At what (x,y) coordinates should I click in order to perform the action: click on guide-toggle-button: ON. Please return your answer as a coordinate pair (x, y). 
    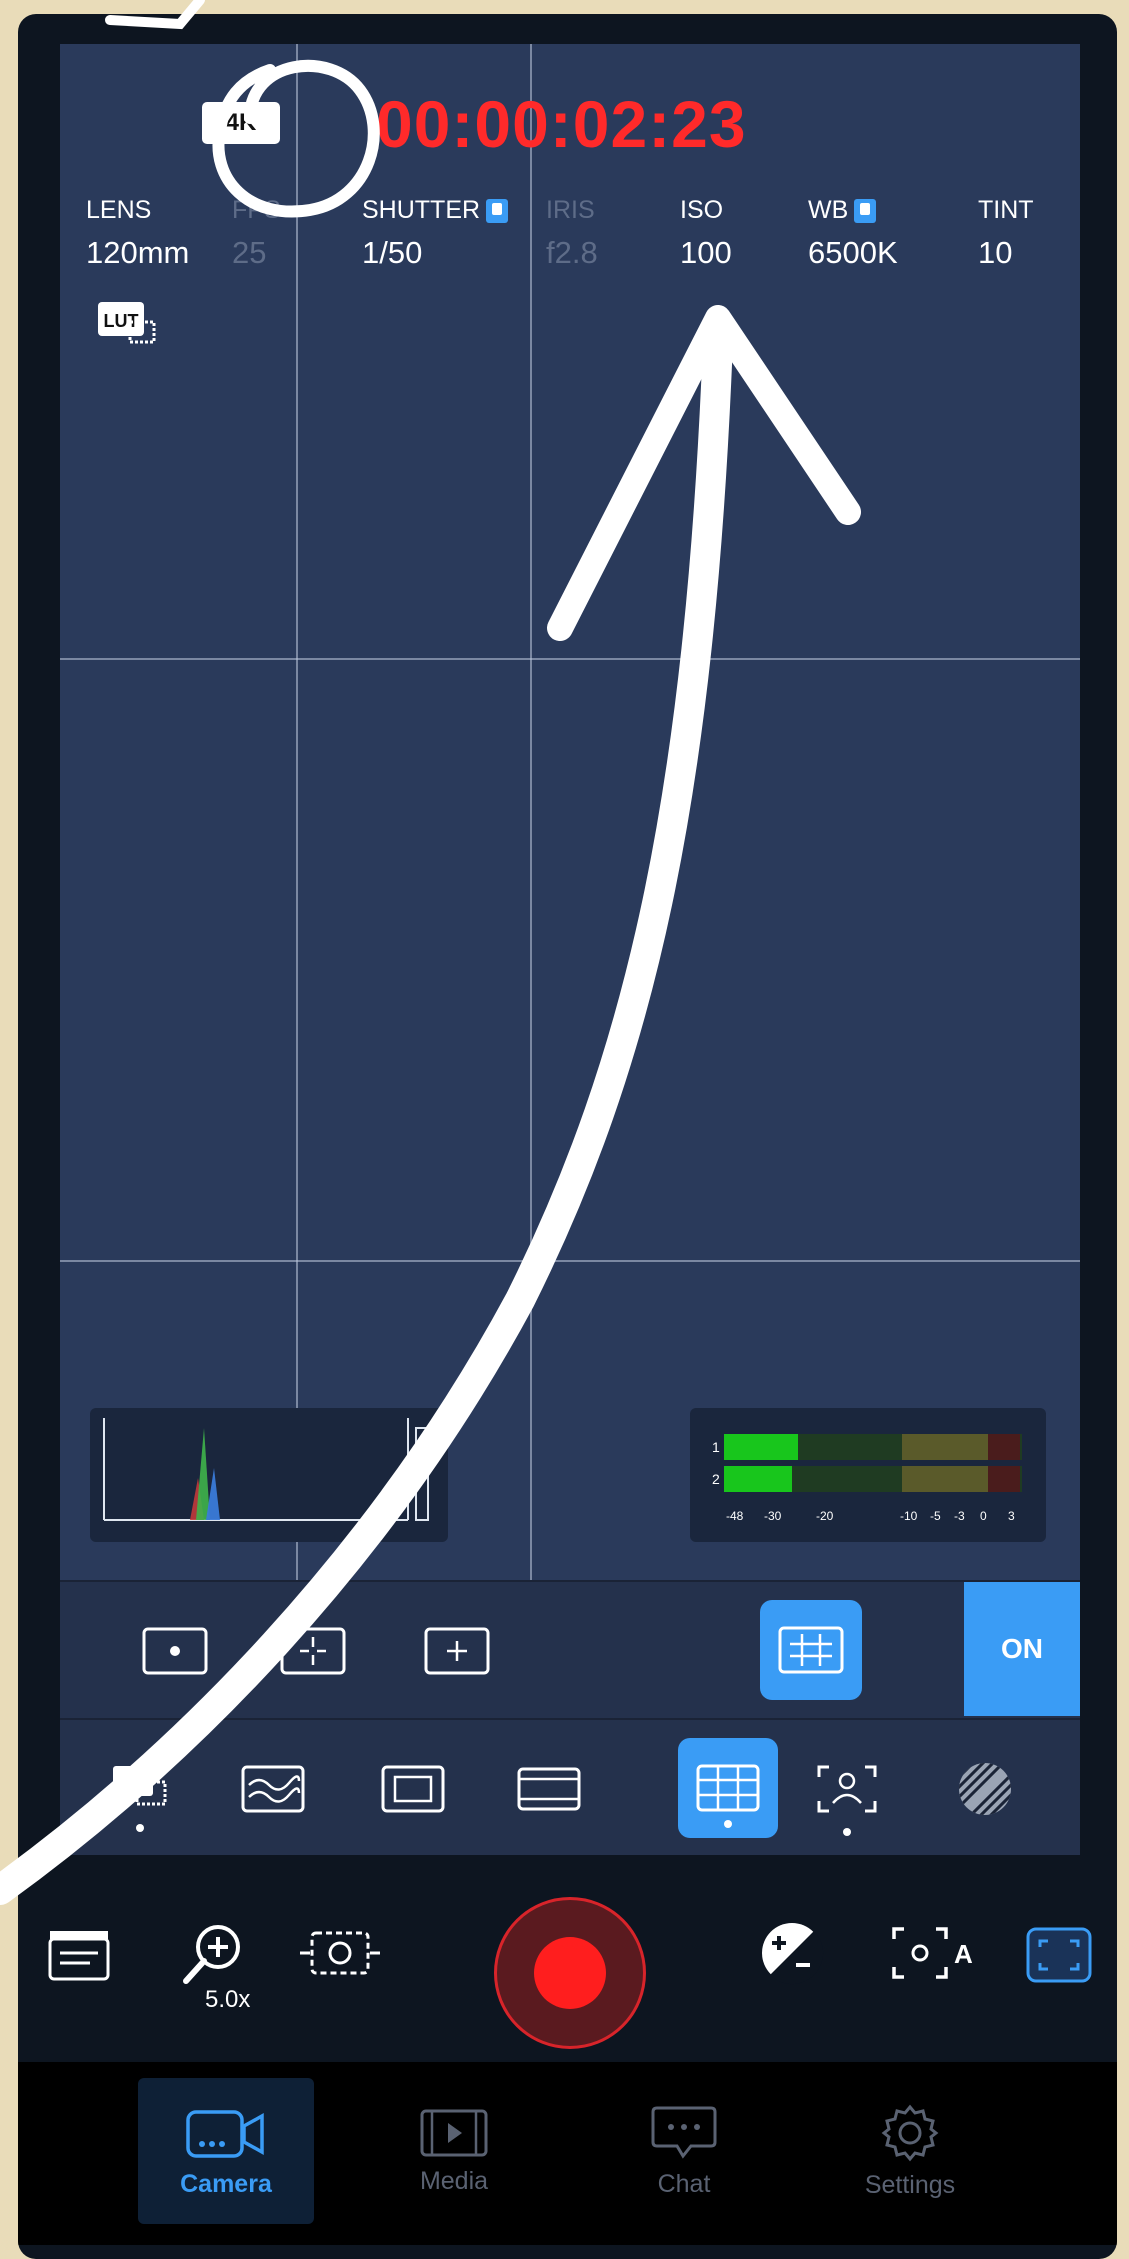
    Looking at the image, I should click on (1022, 1649).